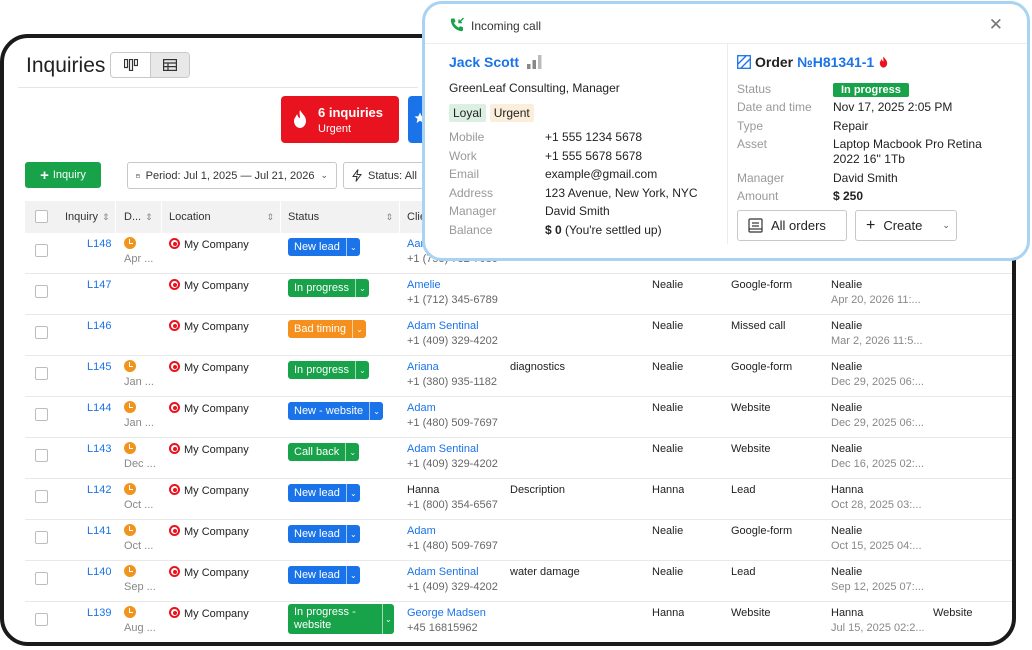 This screenshot has width=1032, height=650. I want to click on contact-name: Jack Scott, so click(484, 62).